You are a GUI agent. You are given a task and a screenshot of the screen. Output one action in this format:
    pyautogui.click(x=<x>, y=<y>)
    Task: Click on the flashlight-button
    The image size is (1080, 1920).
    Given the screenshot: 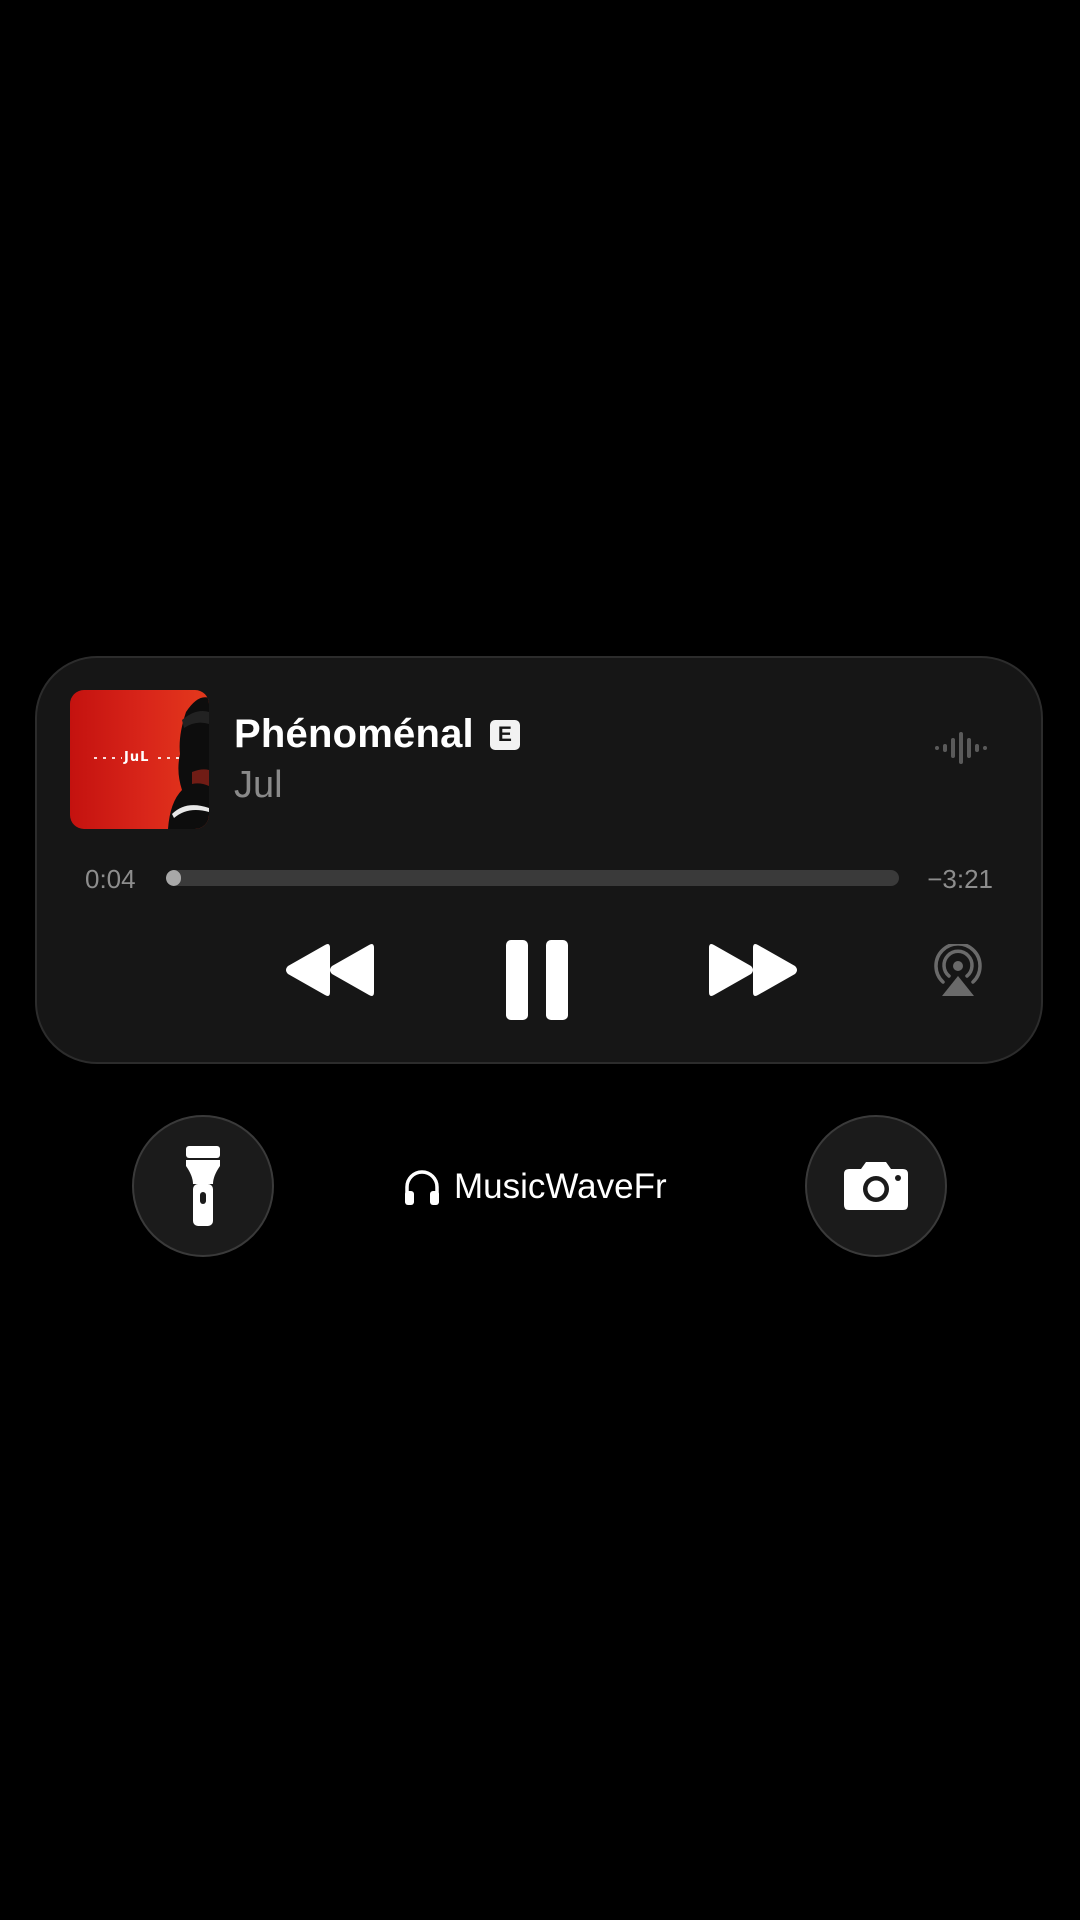 What is the action you would take?
    pyautogui.click(x=203, y=1186)
    